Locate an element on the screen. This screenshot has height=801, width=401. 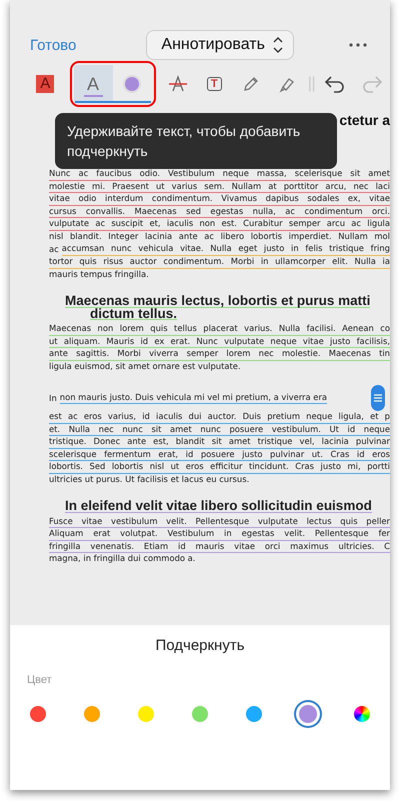
heading-text: In eleifend velit vitae libero sollicitudin euismod is located at coordinates (218, 506).